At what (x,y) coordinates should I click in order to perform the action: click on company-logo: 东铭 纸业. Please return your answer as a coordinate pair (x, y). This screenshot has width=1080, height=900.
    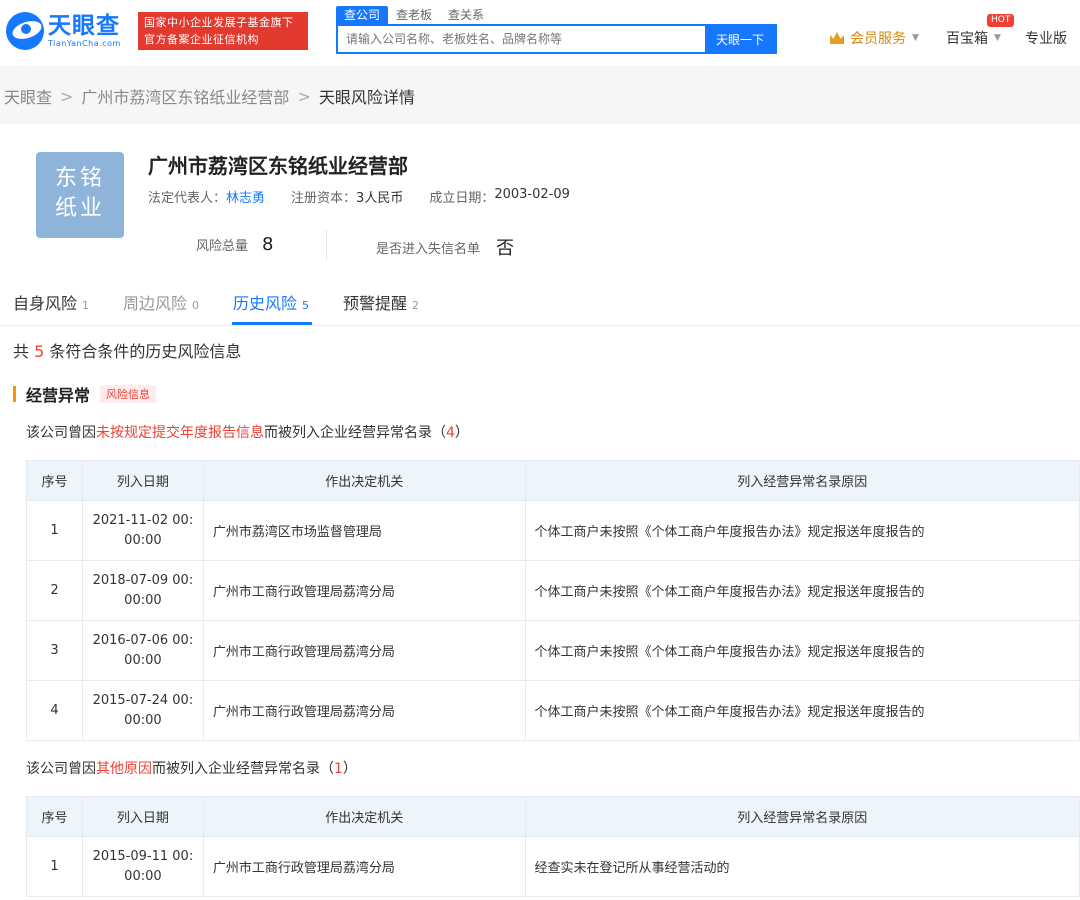
    Looking at the image, I should click on (80, 195).